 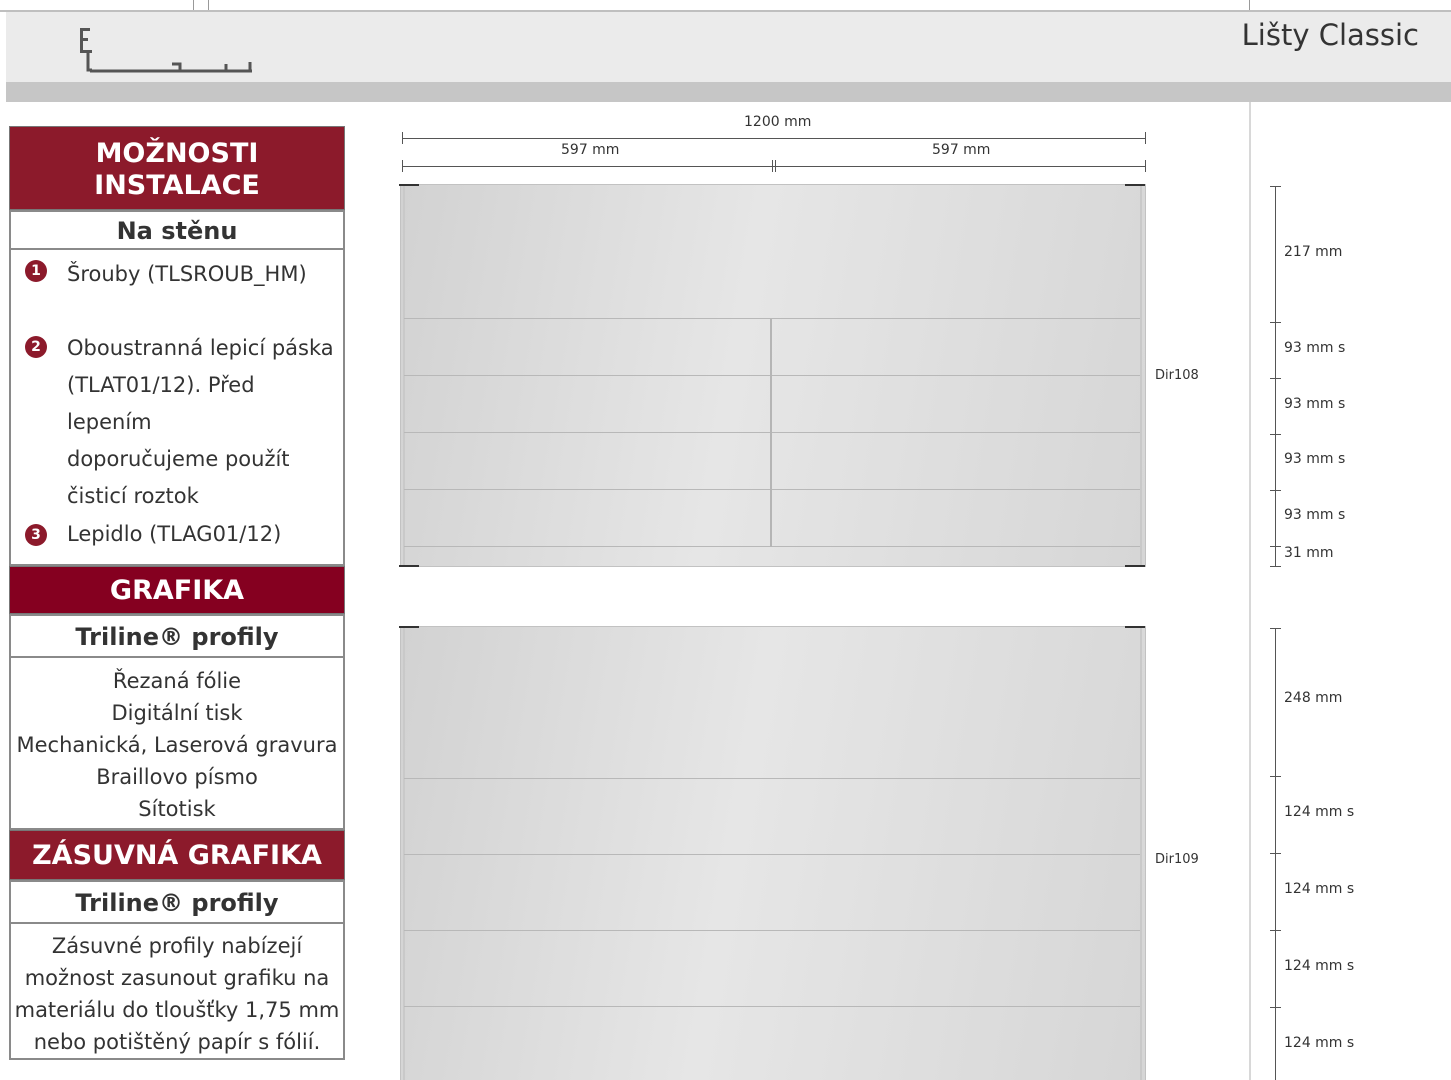 What do you see at coordinates (177, 978) in the screenshot?
I see `slide-line: možnost zasunout grafiku na` at bounding box center [177, 978].